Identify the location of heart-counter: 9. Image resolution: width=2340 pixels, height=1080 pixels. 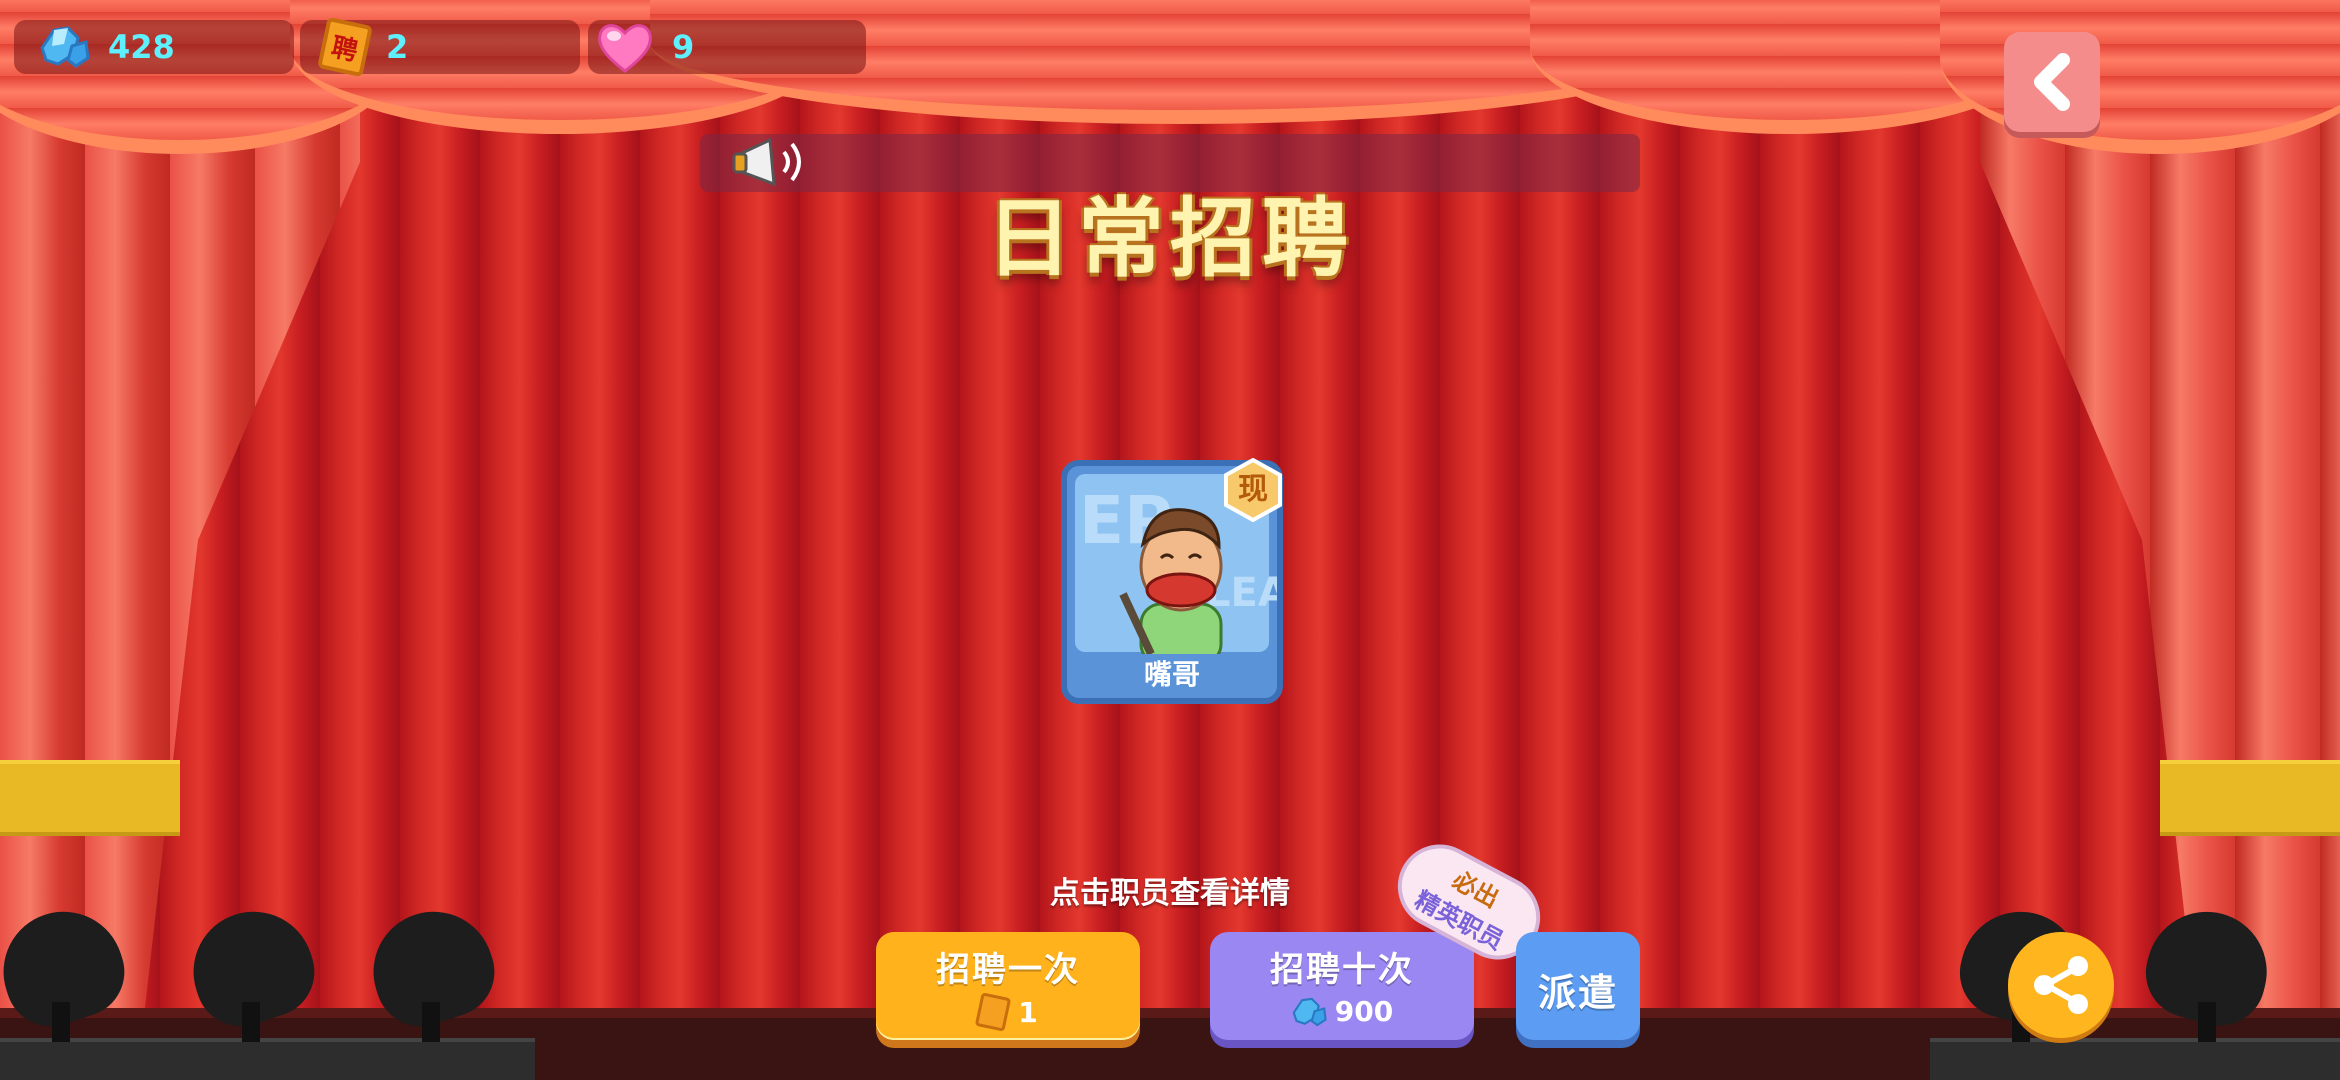
(727, 47).